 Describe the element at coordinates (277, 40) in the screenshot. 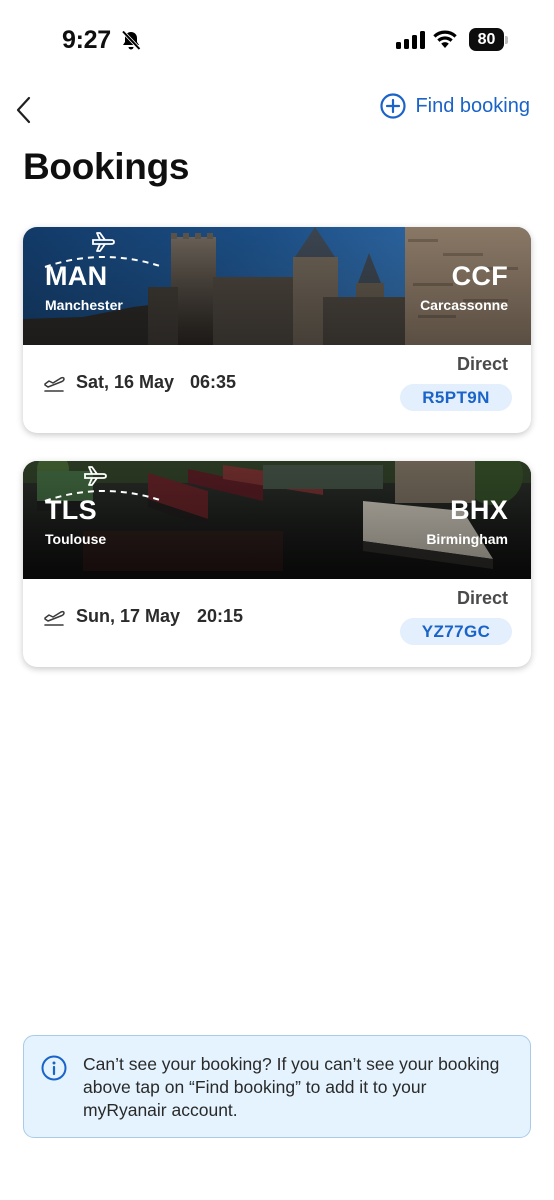

I see `status-bar: 9:27 80` at that location.